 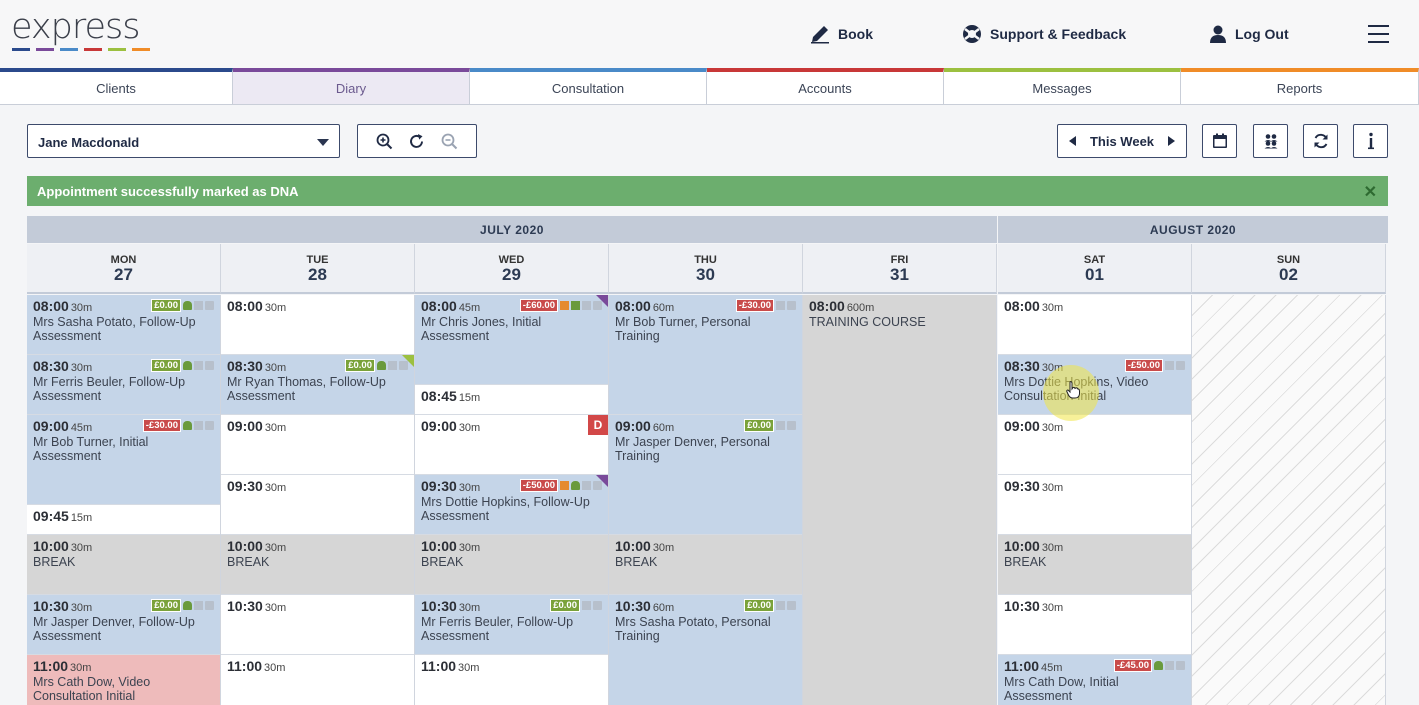 What do you see at coordinates (706, 269) in the screenshot?
I see `day-header: THU 30` at bounding box center [706, 269].